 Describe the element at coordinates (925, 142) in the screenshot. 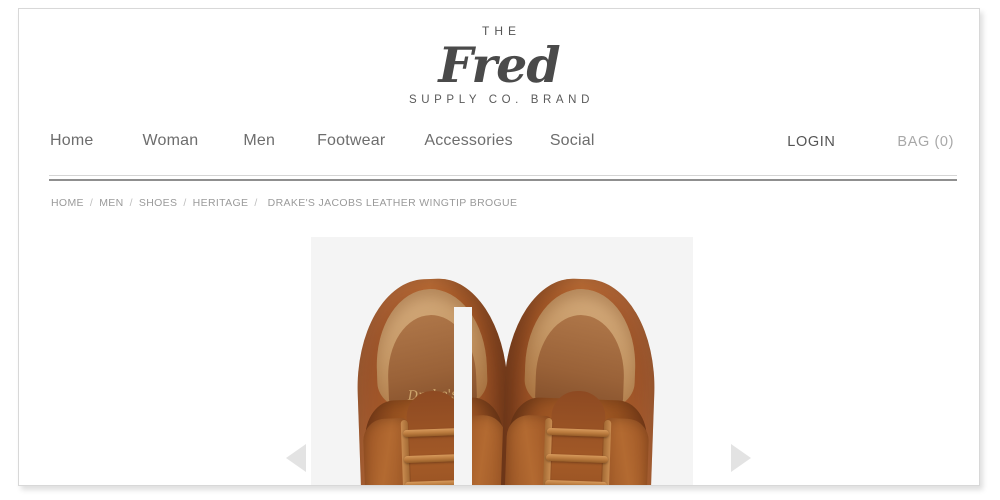

I see `bag-link: BAG (0)` at that location.